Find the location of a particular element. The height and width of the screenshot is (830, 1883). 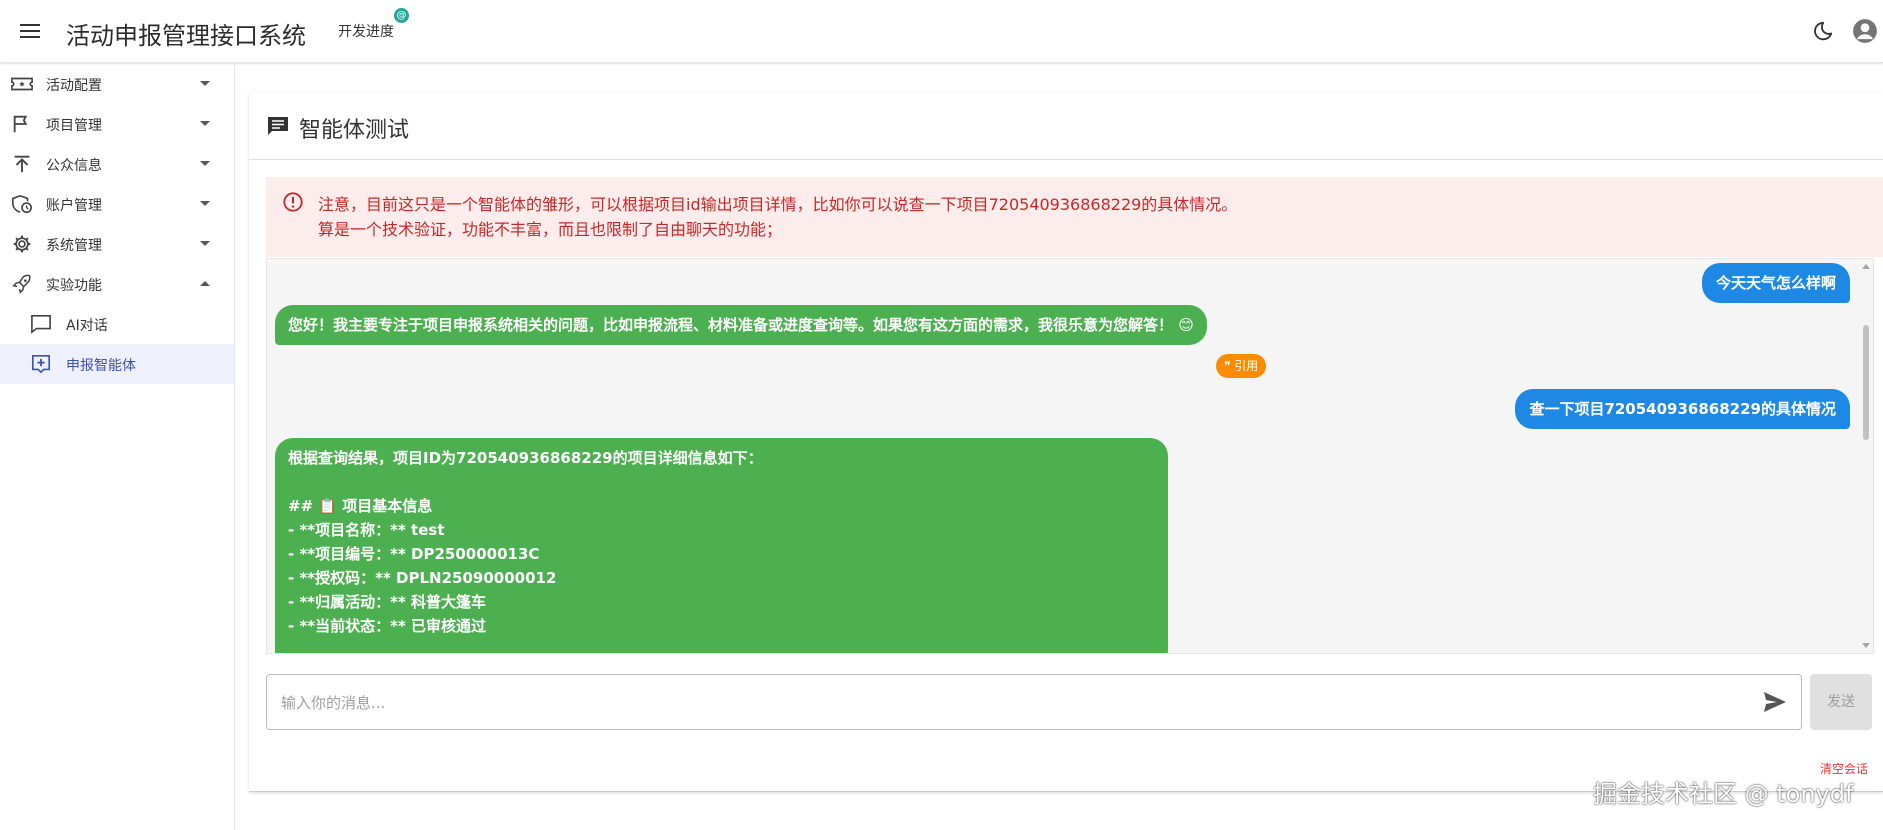

card-header: 智能体测试 is located at coordinates (1066, 126).